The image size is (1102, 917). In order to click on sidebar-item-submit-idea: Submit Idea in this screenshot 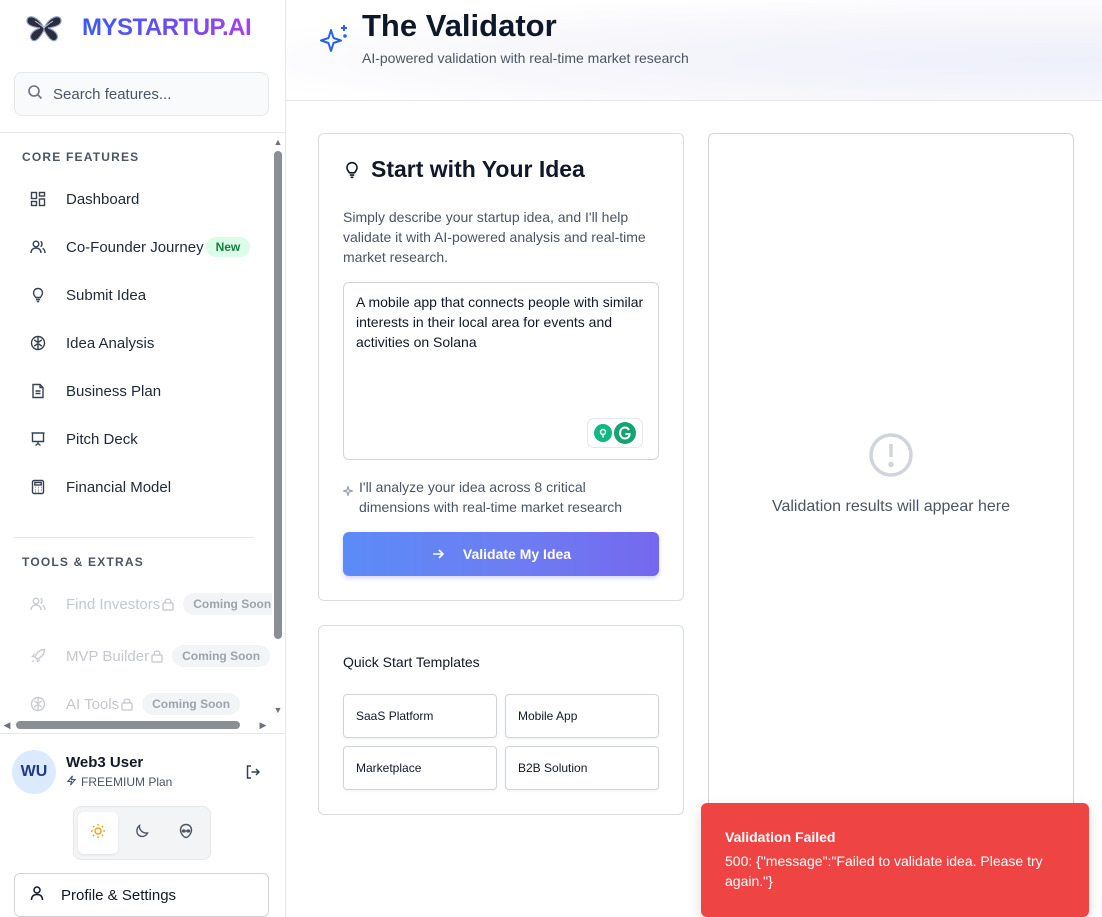, I will do `click(139, 295)`.